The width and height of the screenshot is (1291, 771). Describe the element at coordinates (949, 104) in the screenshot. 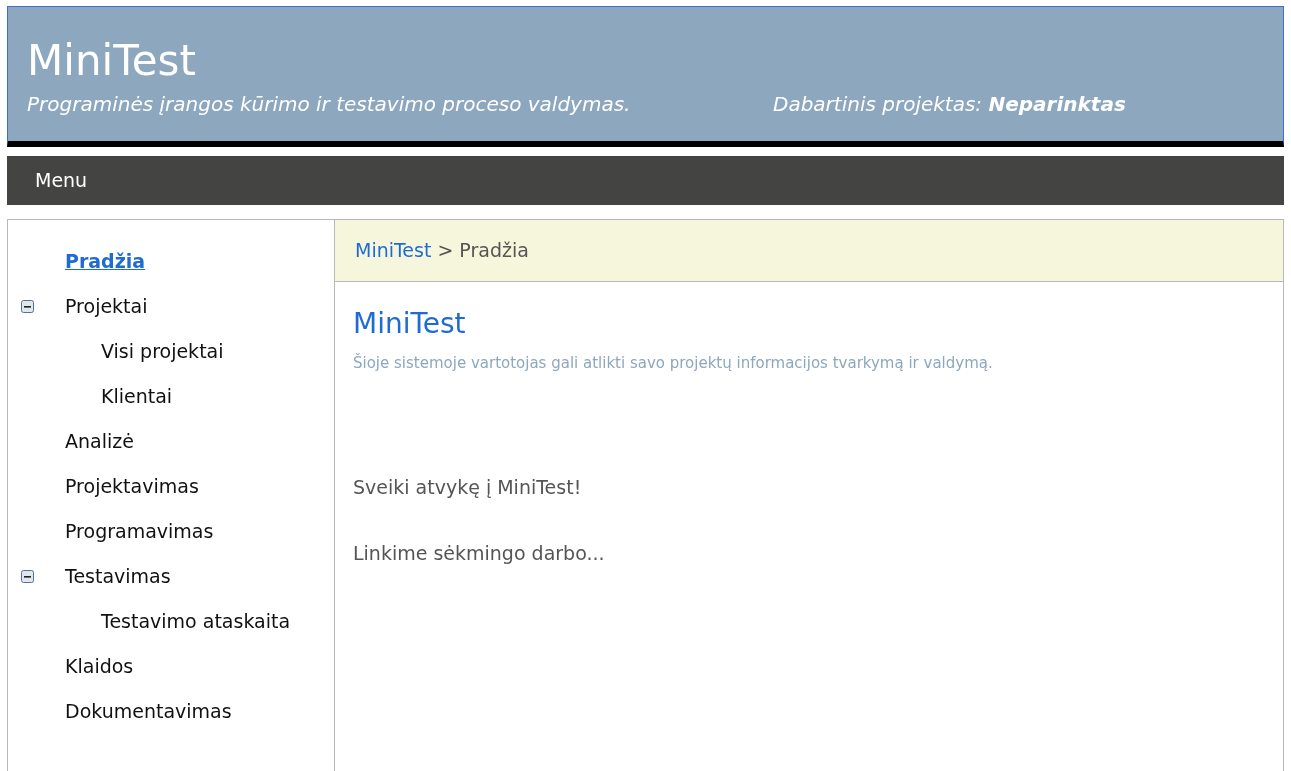

I see `current-project-text: Dabartinis projektas: Neparinktas` at that location.